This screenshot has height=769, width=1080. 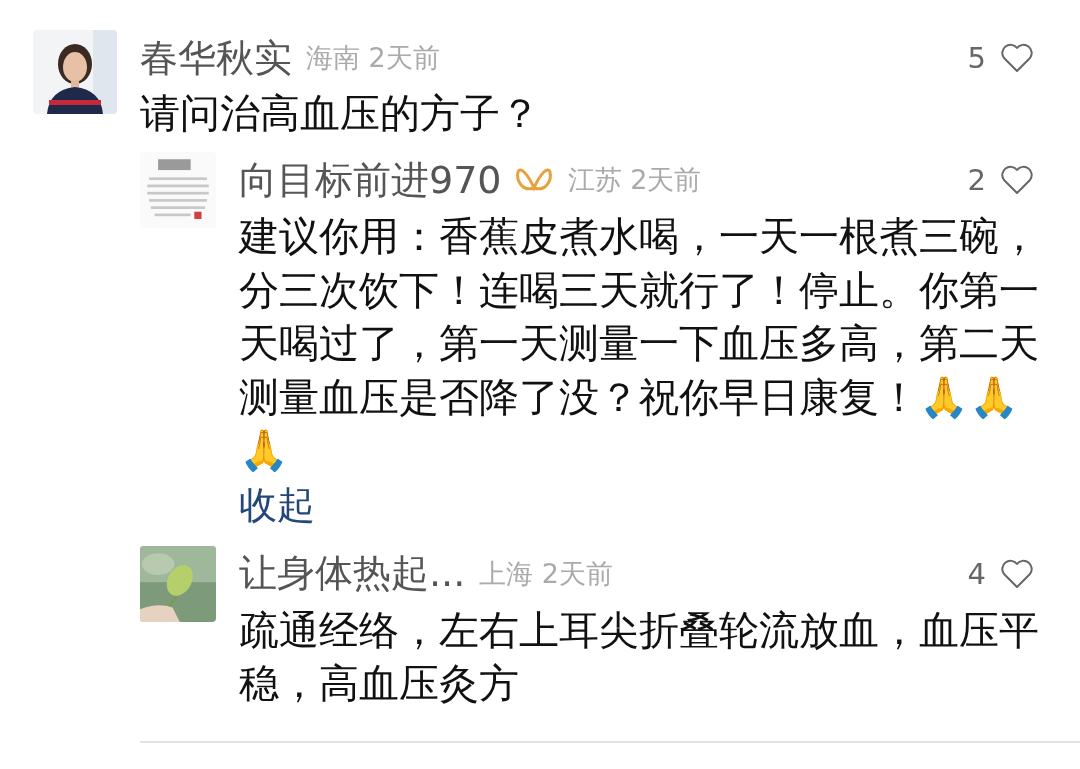 I want to click on location-time: 海南 2天前, so click(x=373, y=58).